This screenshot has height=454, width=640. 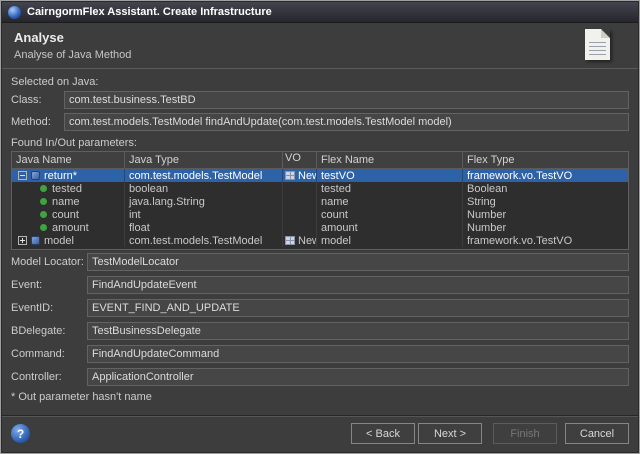 I want to click on eventid-label: EventID:, so click(x=32, y=308).